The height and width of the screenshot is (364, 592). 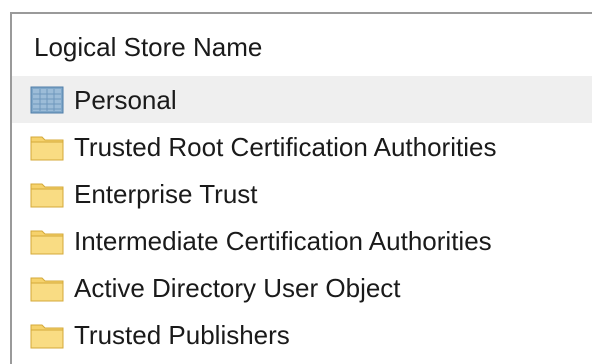 I want to click on certificate-store-icon, so click(x=47, y=100).